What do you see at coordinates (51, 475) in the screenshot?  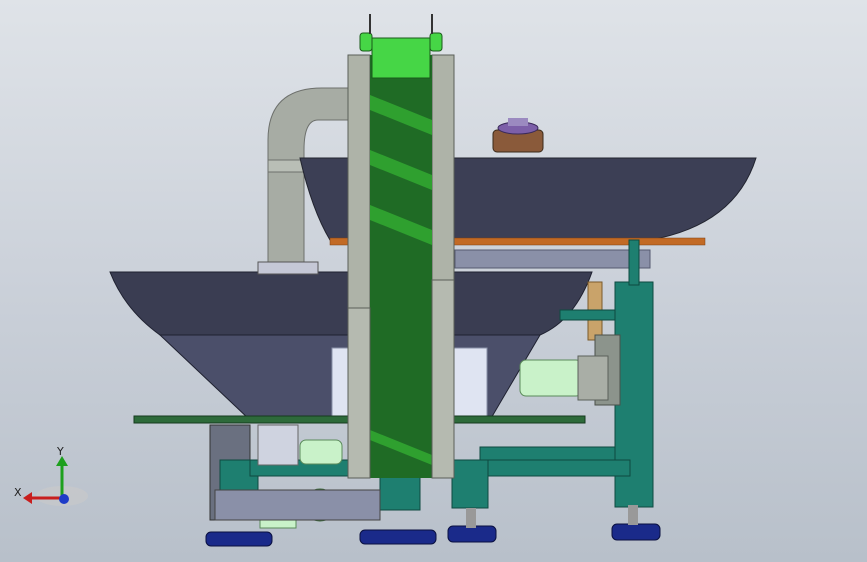 I see `axis-triad: Y X` at bounding box center [51, 475].